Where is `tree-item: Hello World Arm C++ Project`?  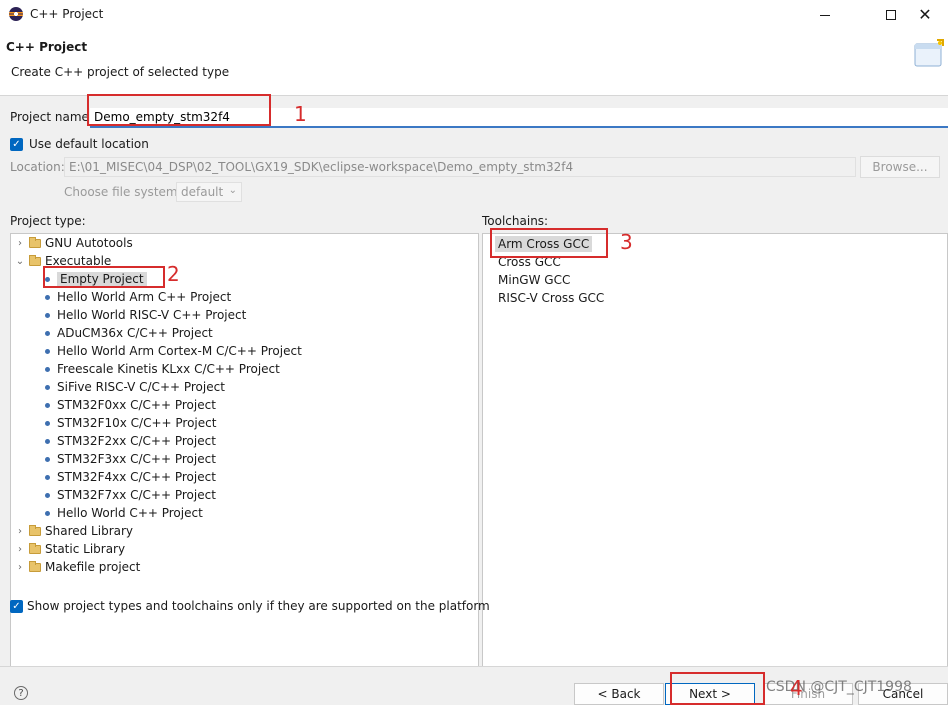 tree-item: Hello World Arm C++ Project is located at coordinates (138, 297).